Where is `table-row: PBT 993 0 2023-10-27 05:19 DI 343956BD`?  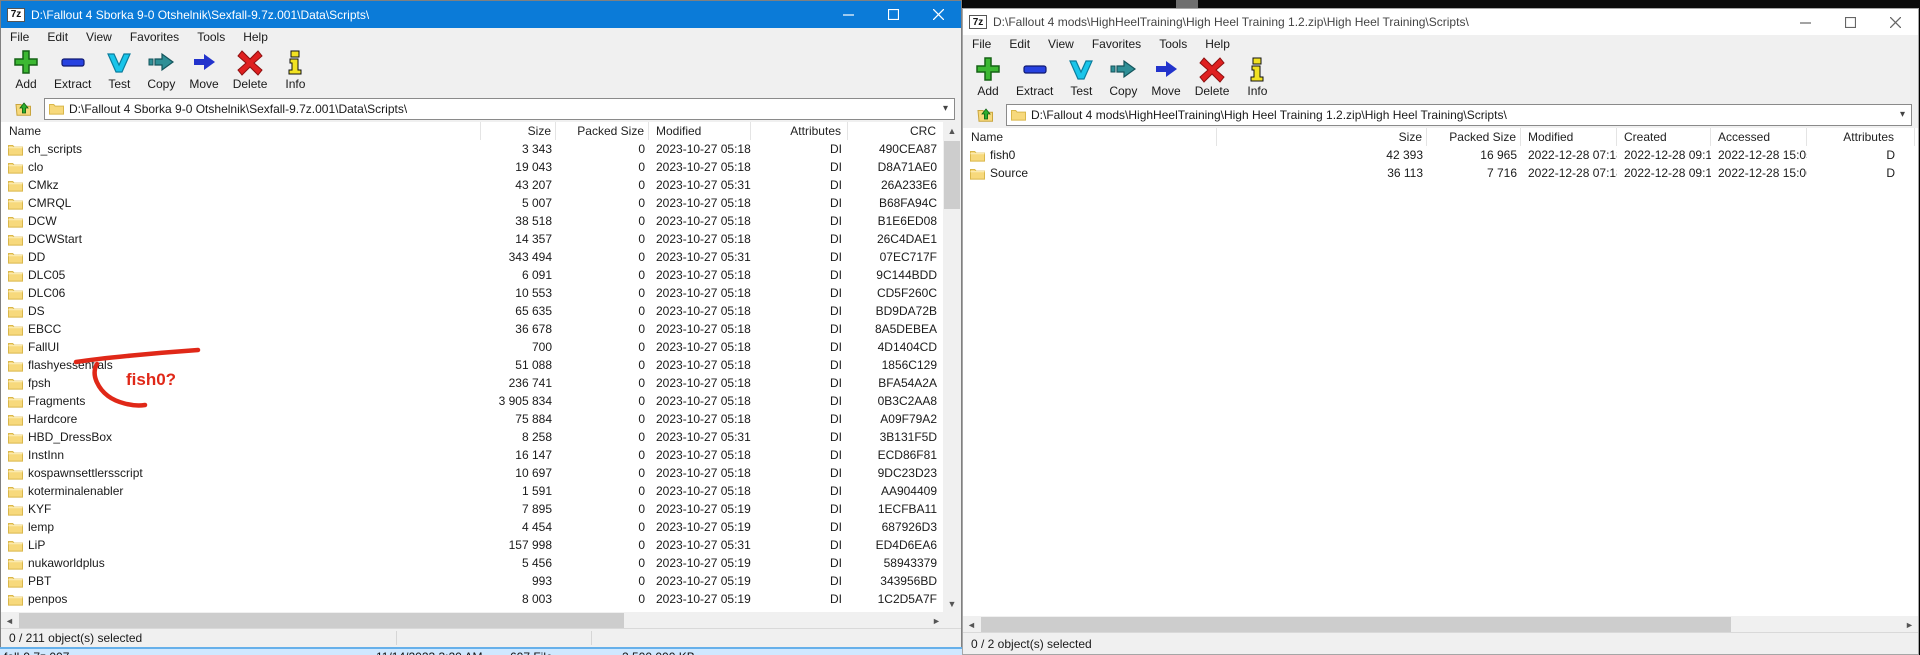 table-row: PBT 993 0 2023-10-27 05:19 DI 343956BD is located at coordinates (473, 581).